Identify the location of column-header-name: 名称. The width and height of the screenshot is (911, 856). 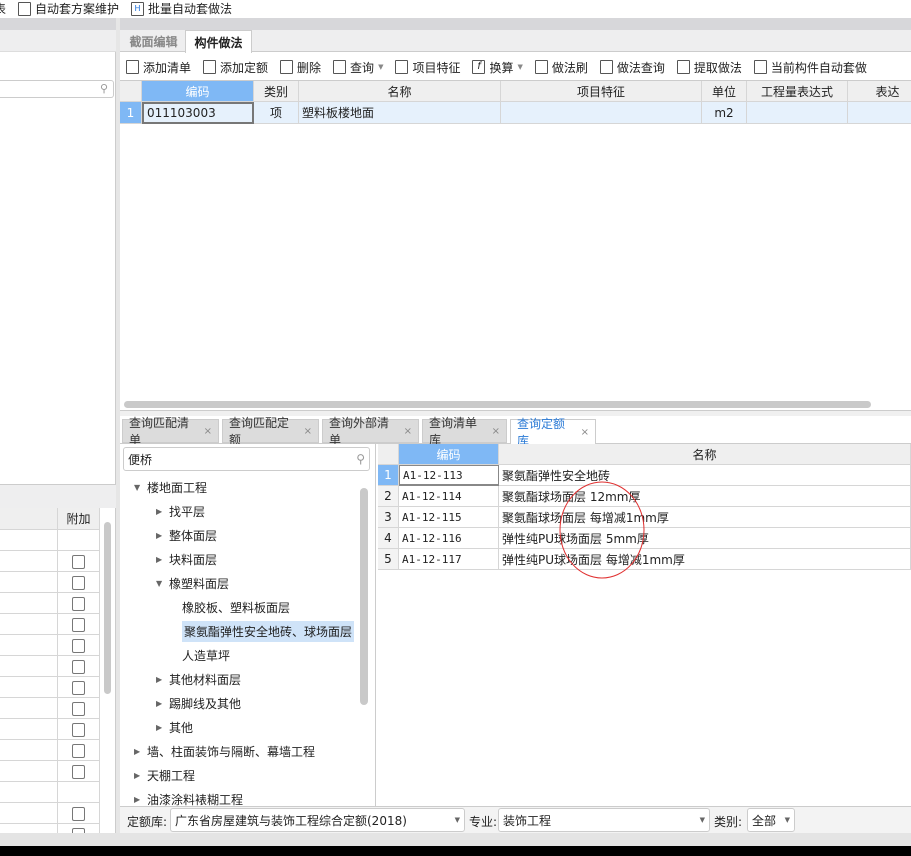
(400, 91).